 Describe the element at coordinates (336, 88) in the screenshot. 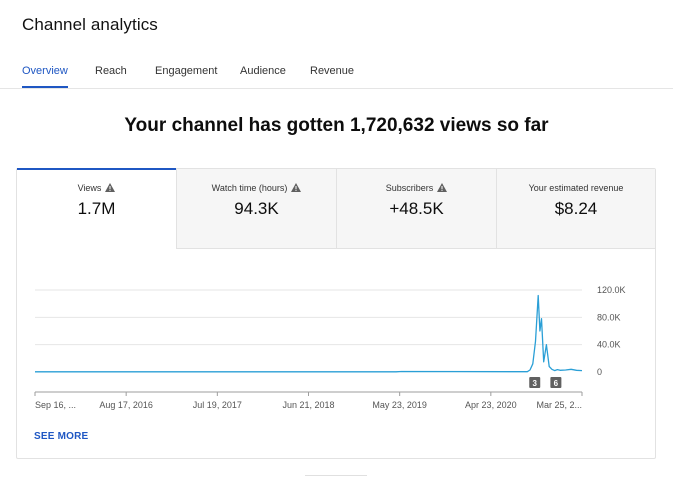

I see `tabs-divider` at that location.